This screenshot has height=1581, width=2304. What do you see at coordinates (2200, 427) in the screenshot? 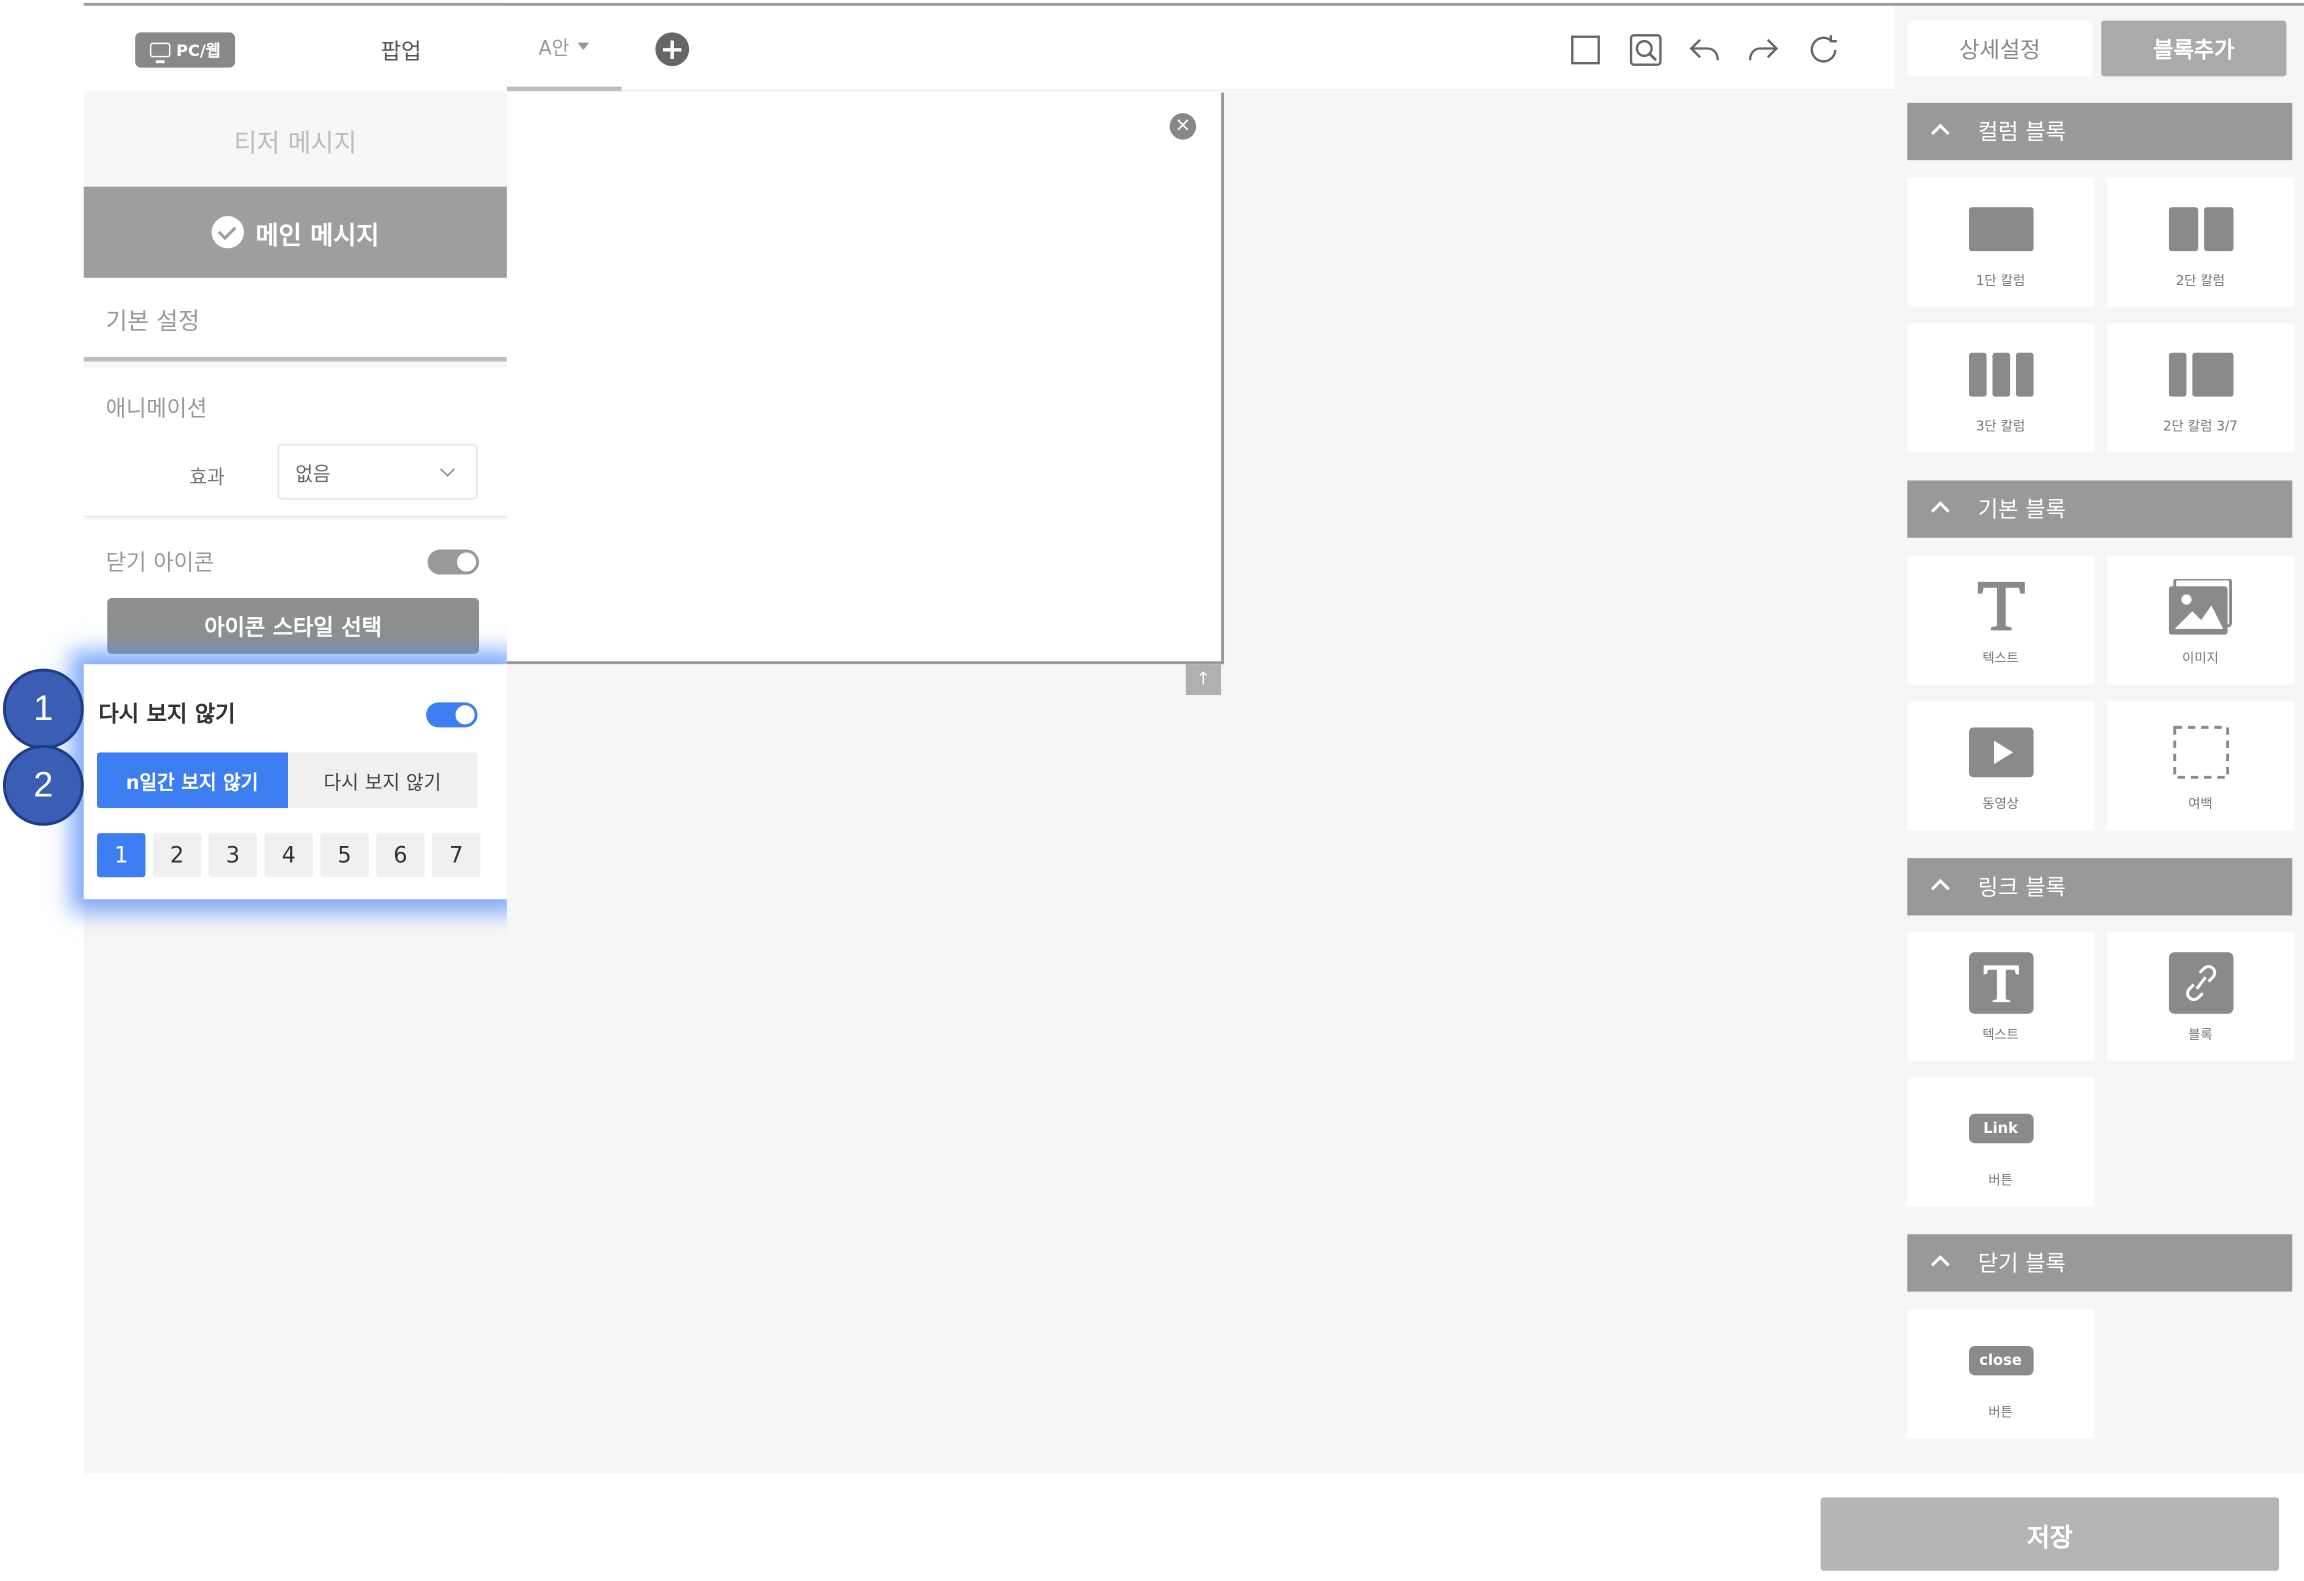
I see `block-label: 2단 칼럼 3/7` at bounding box center [2200, 427].